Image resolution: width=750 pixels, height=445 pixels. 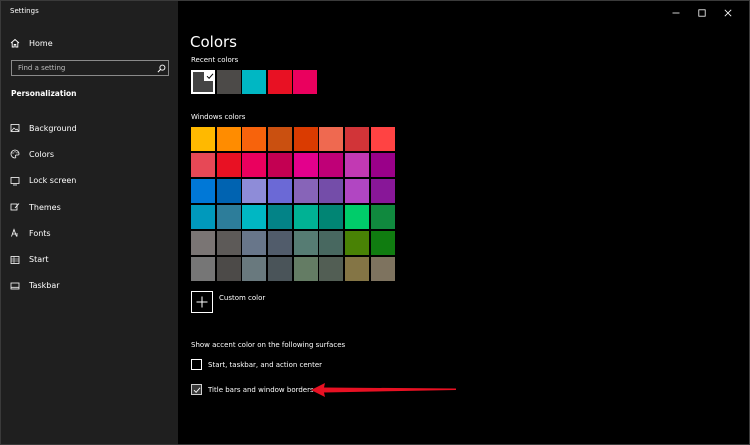 What do you see at coordinates (39, 260) in the screenshot?
I see `sidebar-item-label: Start` at bounding box center [39, 260].